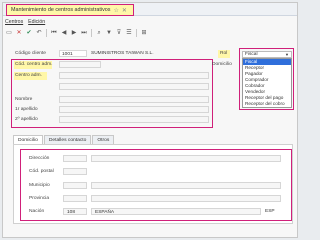 Image resolution: width=320 pixels, height=240 pixels. Describe the element at coordinates (61, 10) in the screenshot. I see `tab-title: Mantenimiento de centros administrativos` at that location.